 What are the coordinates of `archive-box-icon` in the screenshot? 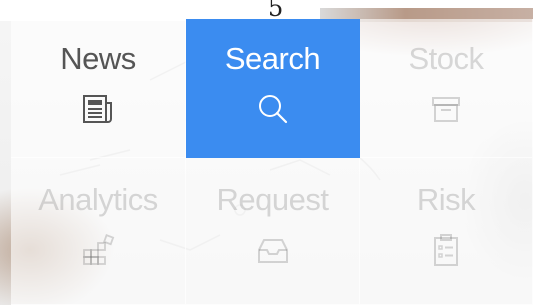 It's located at (446, 109).